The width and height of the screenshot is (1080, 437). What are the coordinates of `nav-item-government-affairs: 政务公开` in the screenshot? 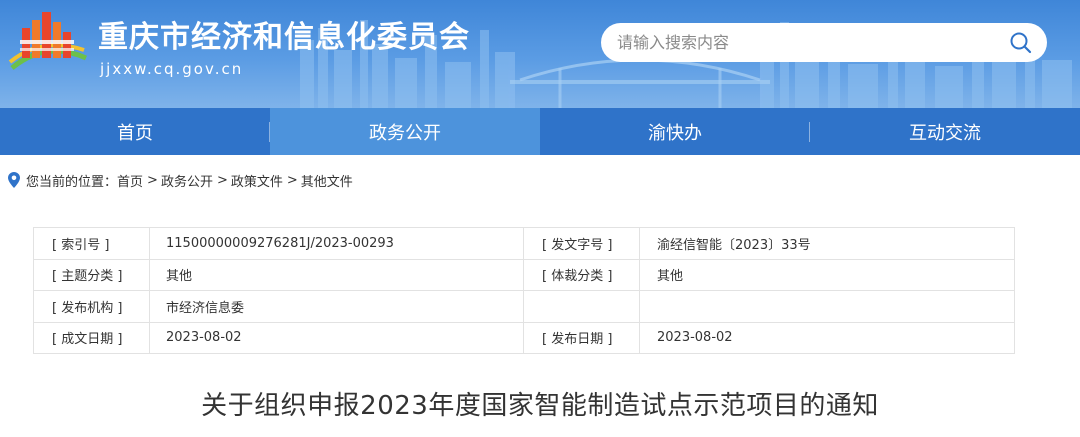 It's located at (405, 131).